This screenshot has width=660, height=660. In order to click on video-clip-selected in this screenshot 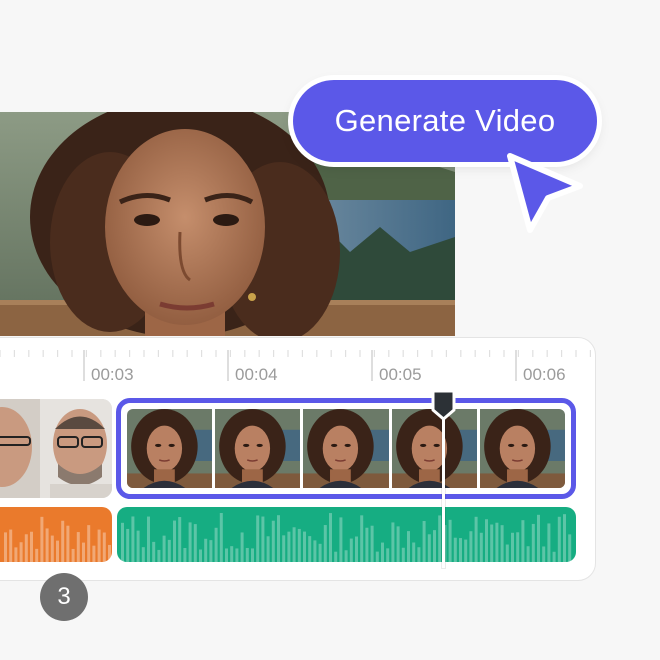, I will do `click(346, 448)`.